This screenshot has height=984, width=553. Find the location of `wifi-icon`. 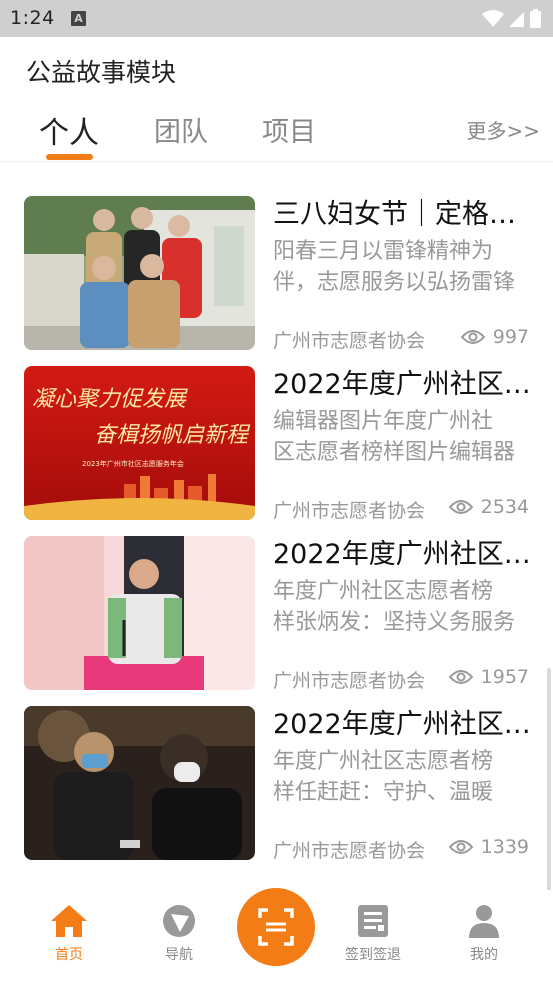

wifi-icon is located at coordinates (493, 18).